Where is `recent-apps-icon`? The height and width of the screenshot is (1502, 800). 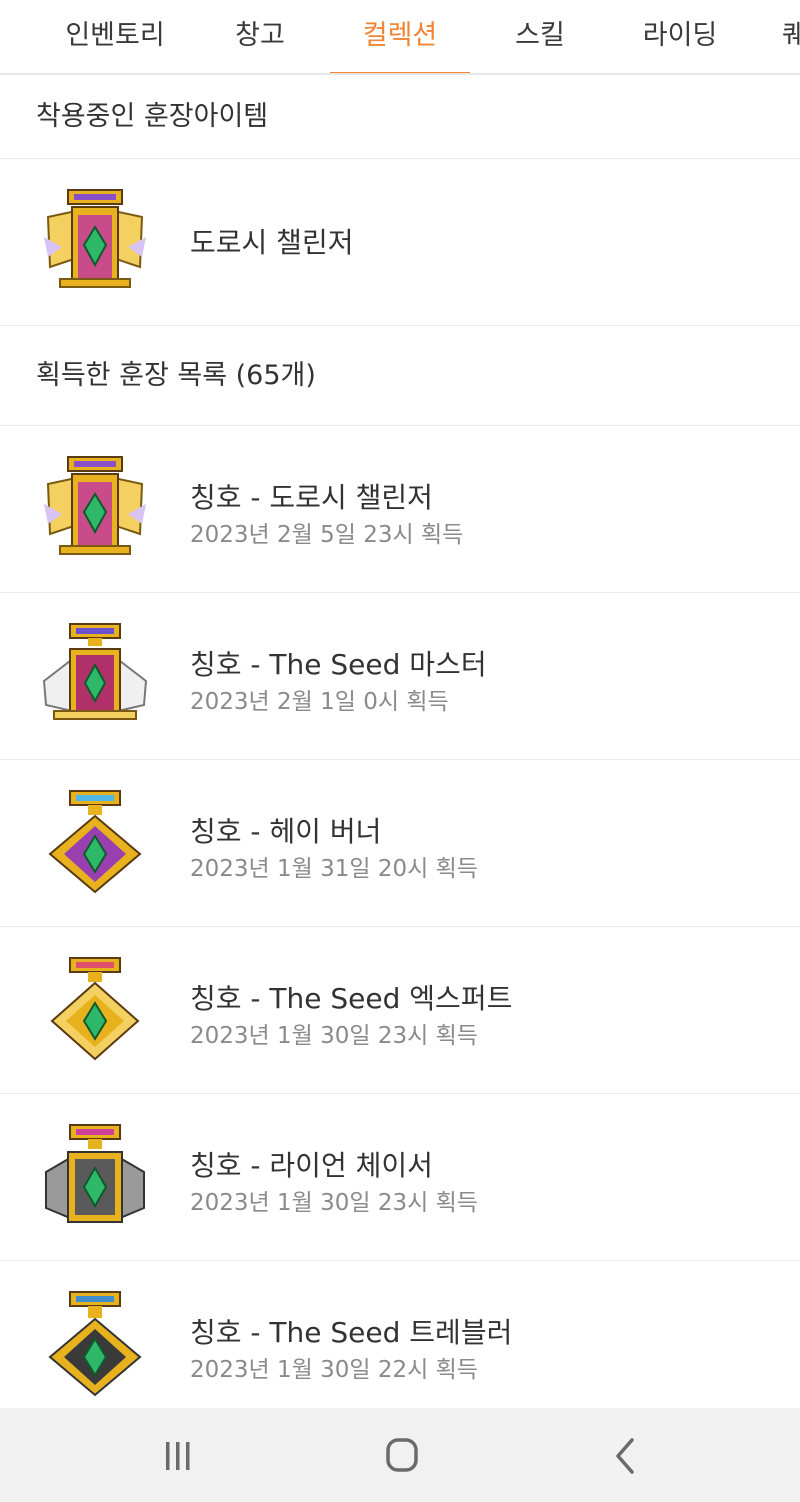
recent-apps-icon is located at coordinates (178, 1456).